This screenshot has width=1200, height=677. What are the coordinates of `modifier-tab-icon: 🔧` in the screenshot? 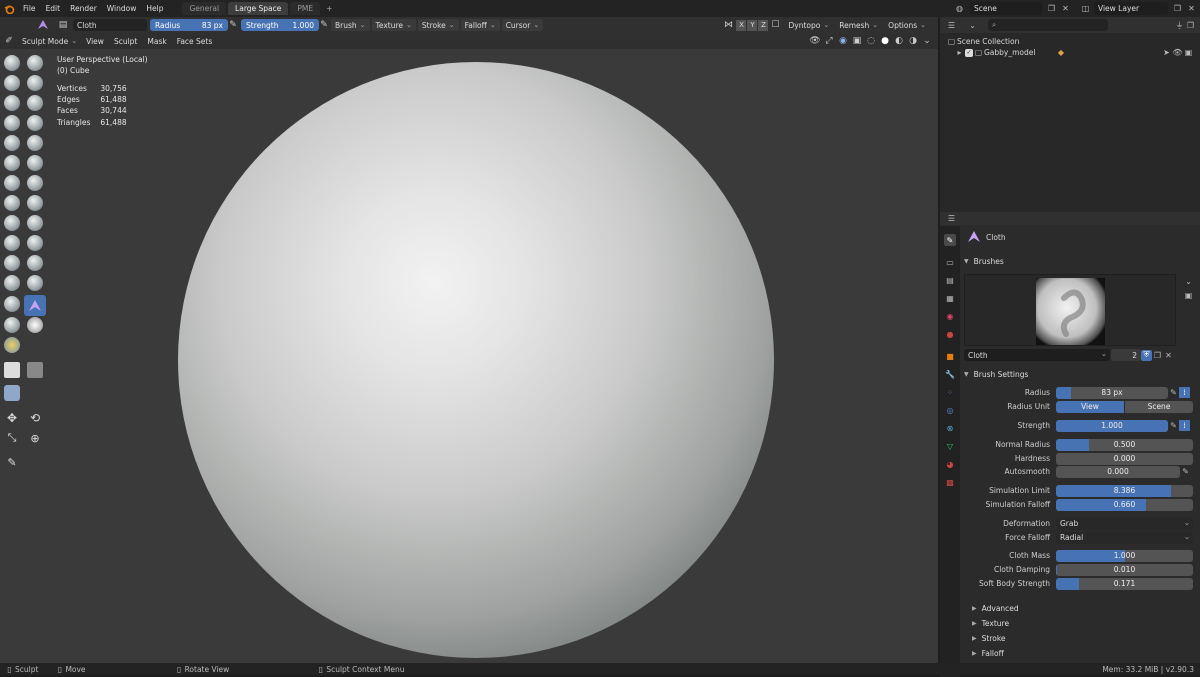 It's located at (950, 374).